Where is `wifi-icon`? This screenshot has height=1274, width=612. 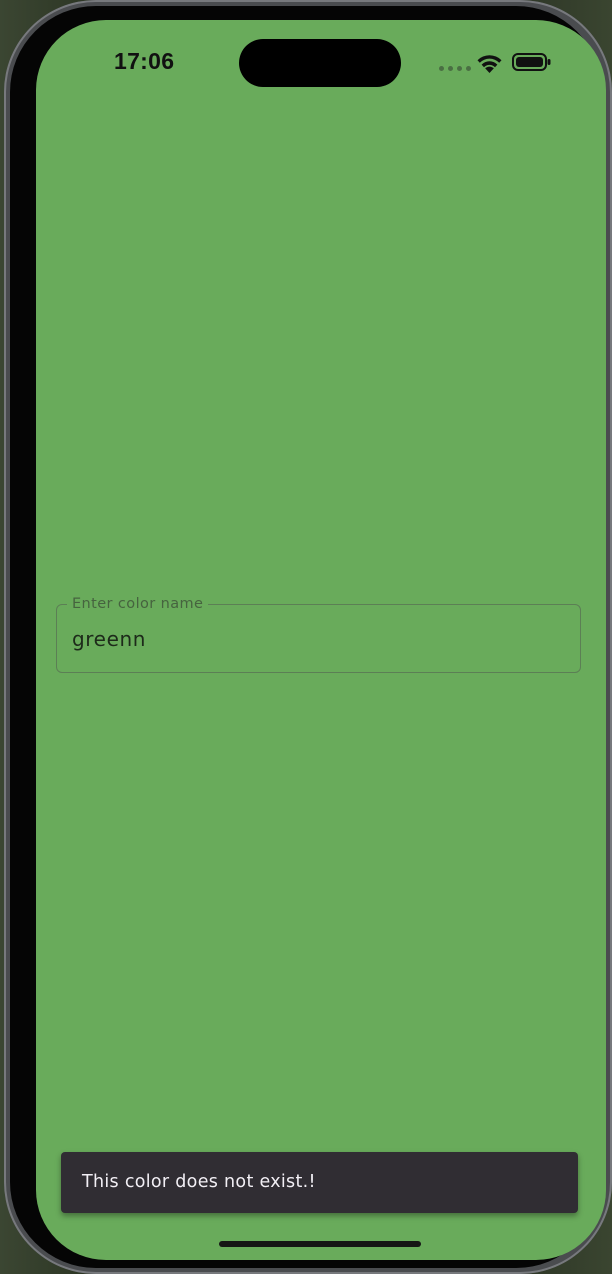
wifi-icon is located at coordinates (489, 64).